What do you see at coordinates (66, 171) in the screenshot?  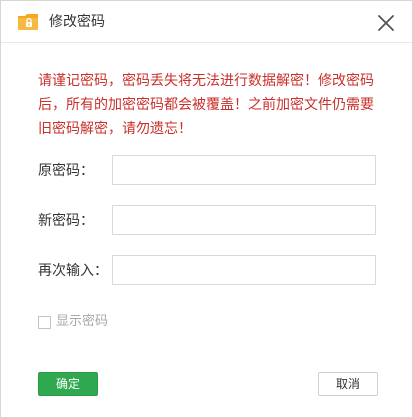 I see `original-password-label: 原密码：` at bounding box center [66, 171].